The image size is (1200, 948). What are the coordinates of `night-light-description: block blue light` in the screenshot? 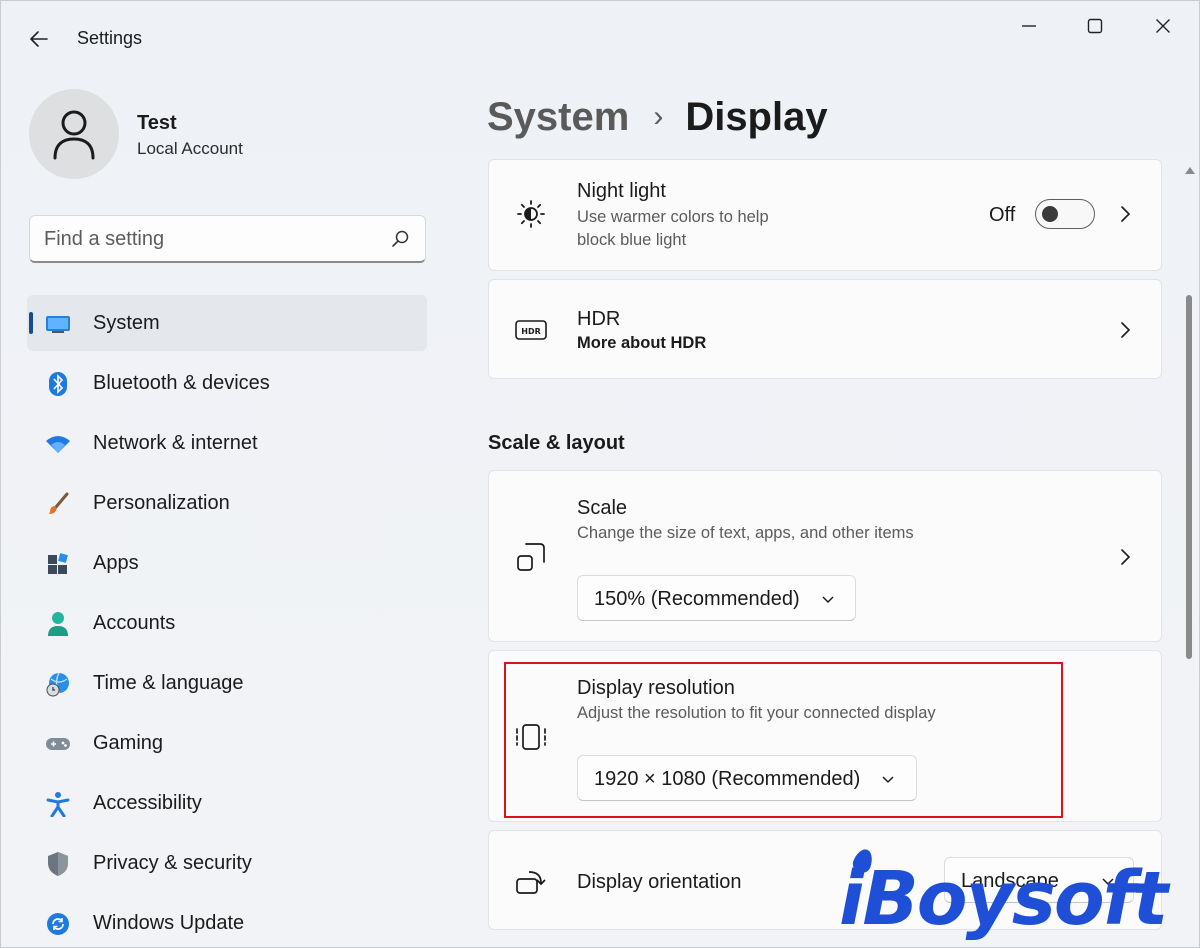 It's located at (632, 240).